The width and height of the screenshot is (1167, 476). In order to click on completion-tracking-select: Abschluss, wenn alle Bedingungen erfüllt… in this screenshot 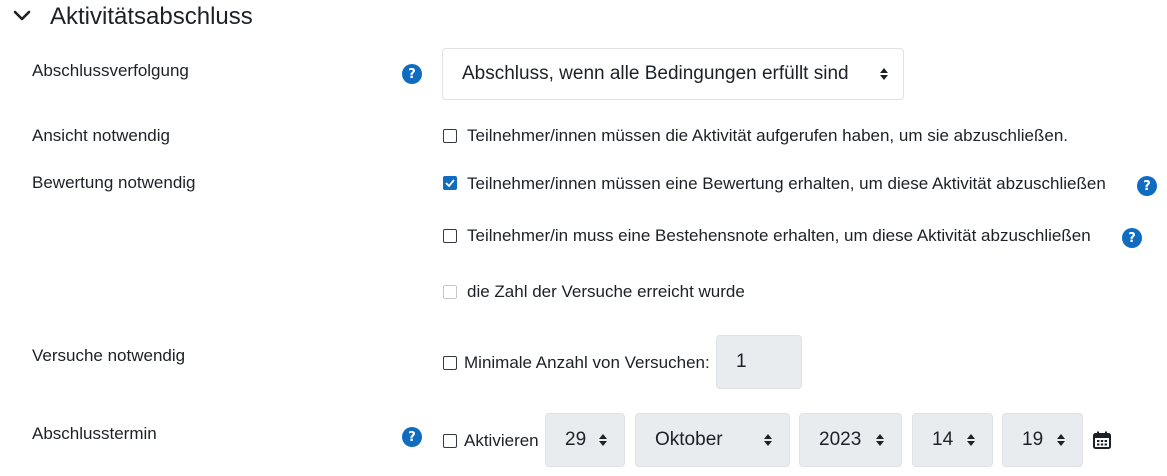, I will do `click(673, 74)`.